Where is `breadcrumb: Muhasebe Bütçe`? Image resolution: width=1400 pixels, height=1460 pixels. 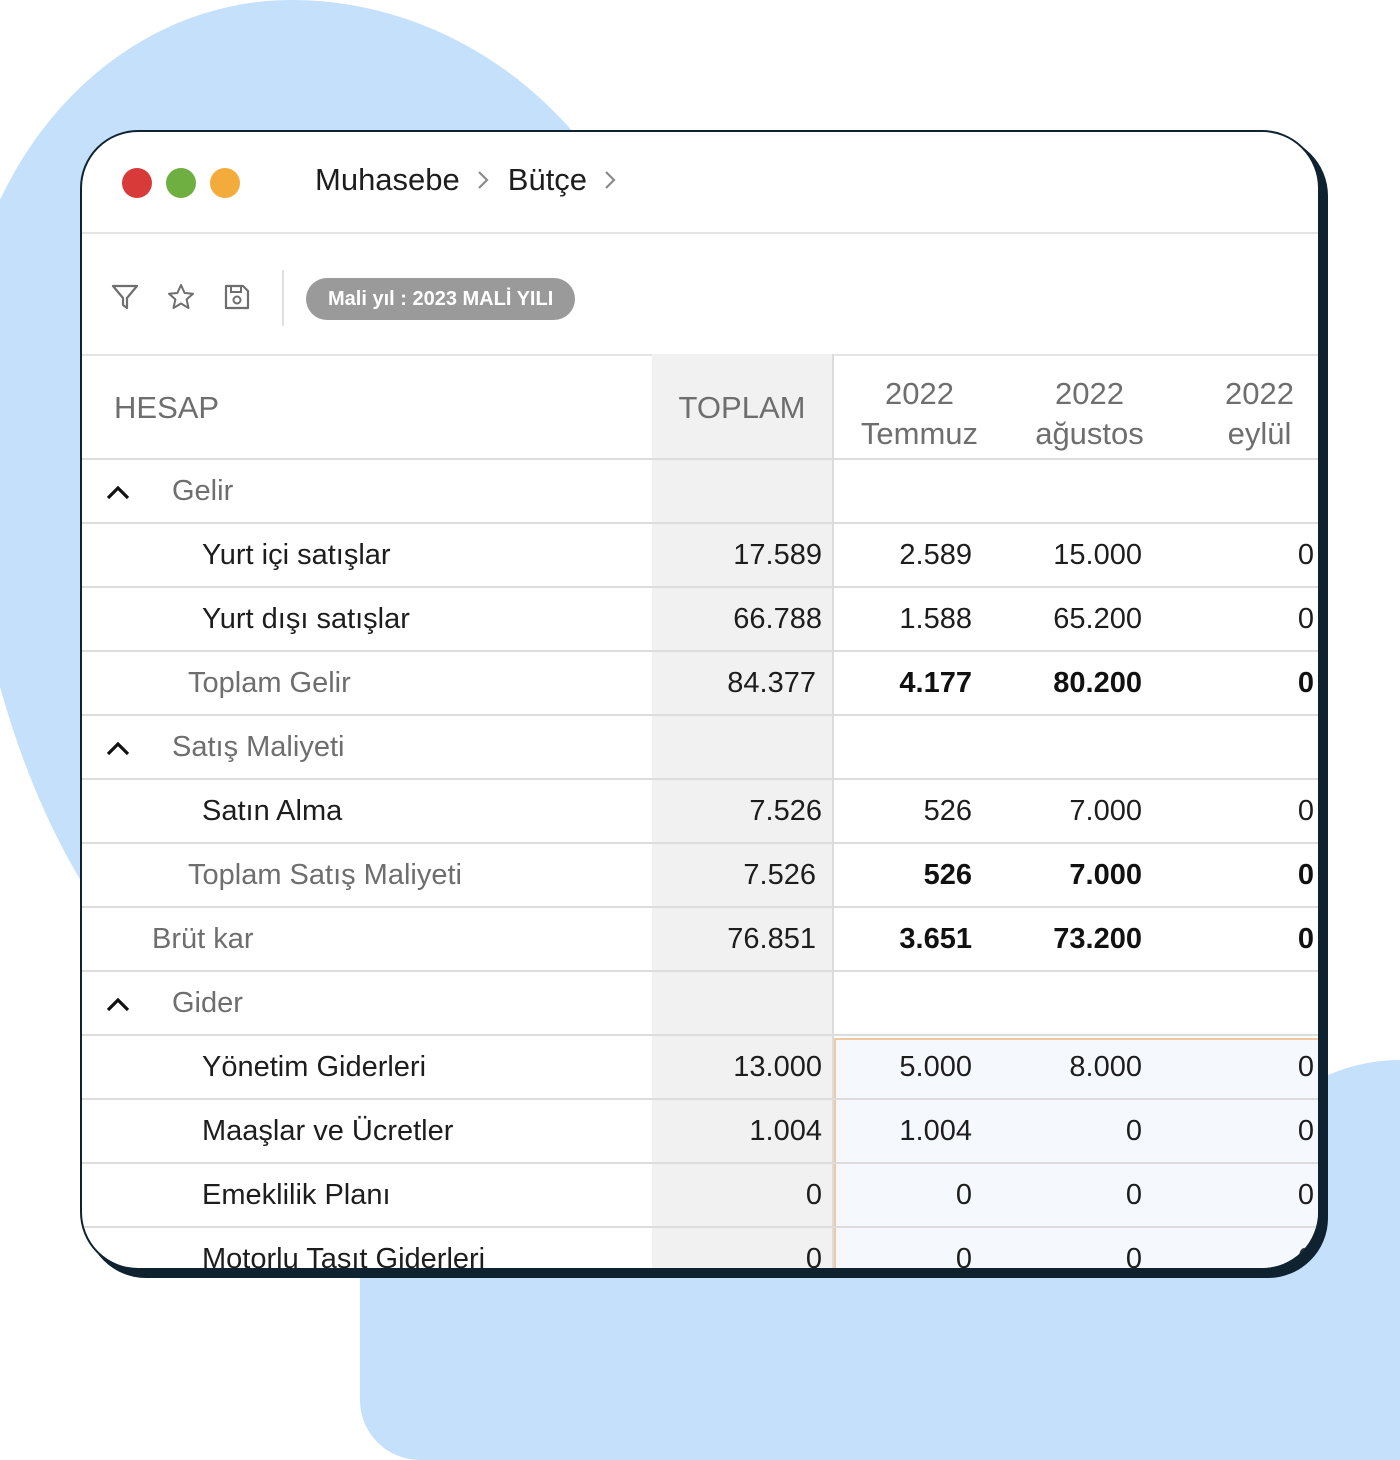 breadcrumb: Muhasebe Bütçe is located at coordinates (475, 180).